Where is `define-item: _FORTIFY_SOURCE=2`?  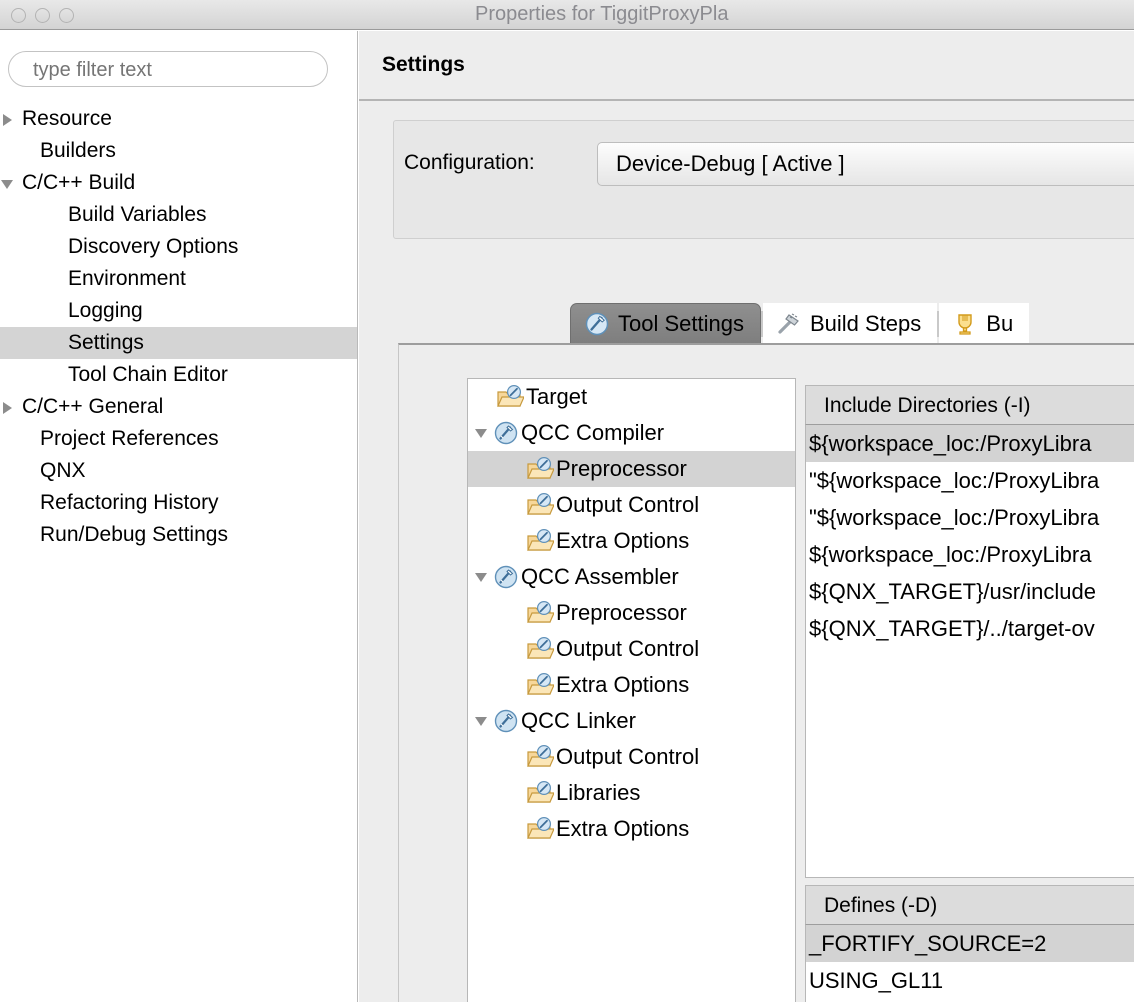
define-item: _FORTIFY_SOURCE=2 is located at coordinates (970, 943).